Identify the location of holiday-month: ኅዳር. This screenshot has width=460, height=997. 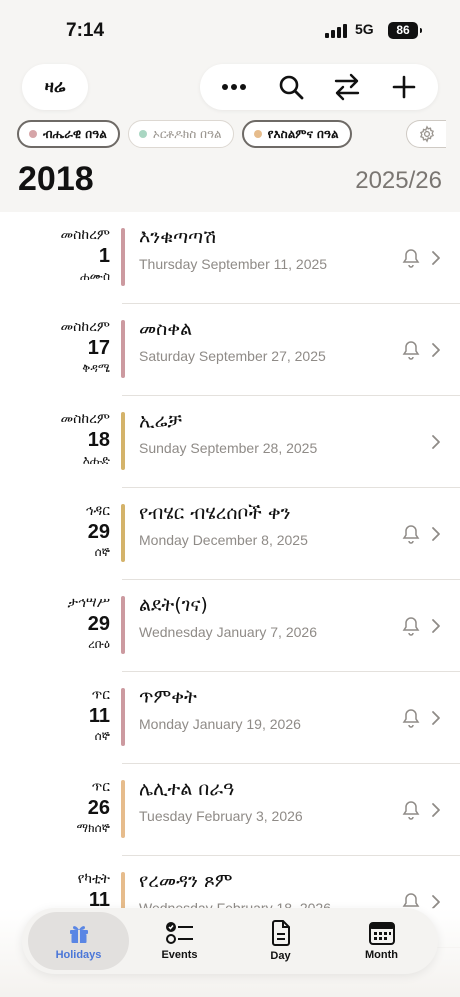
(98, 511).